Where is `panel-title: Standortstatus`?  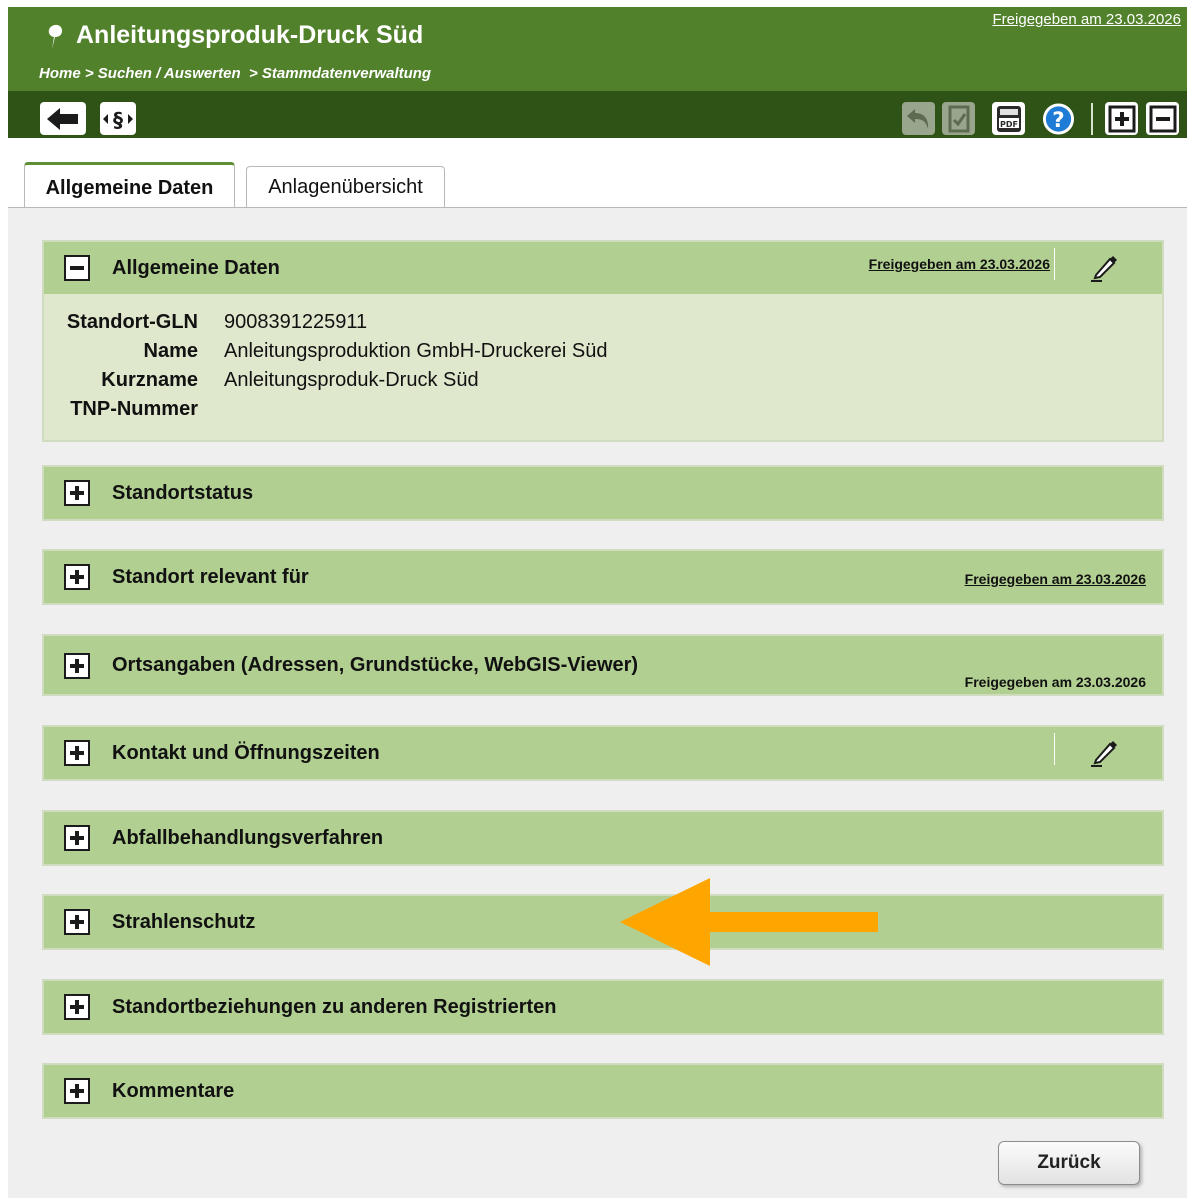 panel-title: Standortstatus is located at coordinates (183, 492).